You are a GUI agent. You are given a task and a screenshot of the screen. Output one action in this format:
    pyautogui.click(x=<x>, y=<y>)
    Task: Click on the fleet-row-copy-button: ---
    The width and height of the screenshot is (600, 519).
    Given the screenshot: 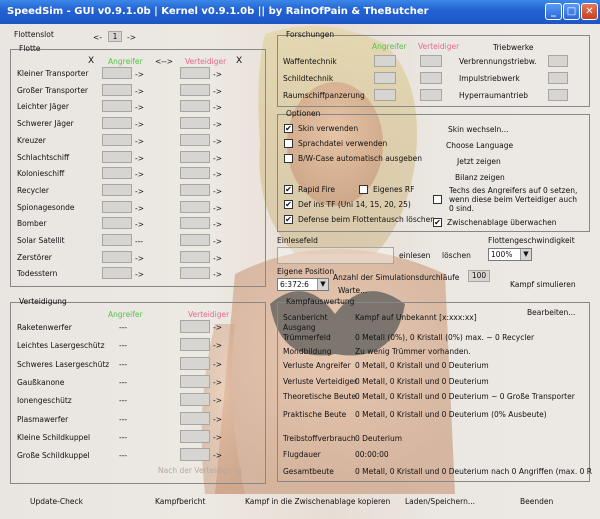 What is the action you would take?
    pyautogui.click(x=139, y=241)
    